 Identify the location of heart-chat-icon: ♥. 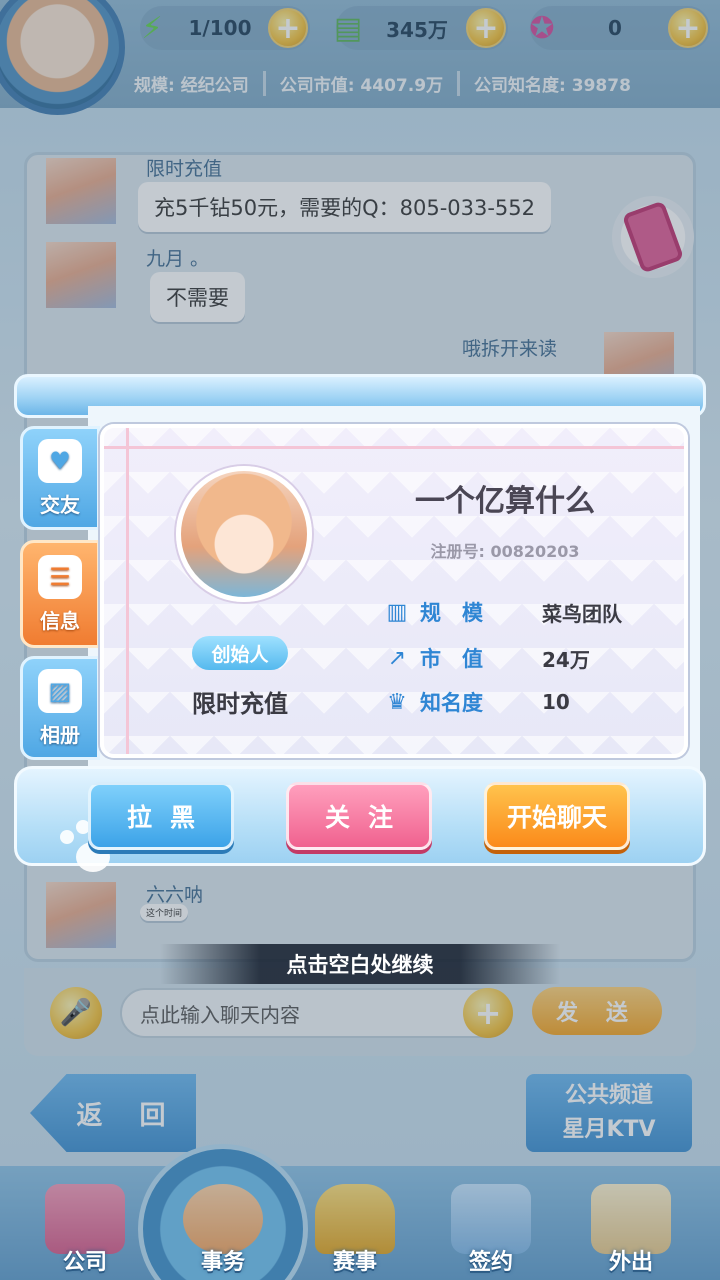
(60, 460).